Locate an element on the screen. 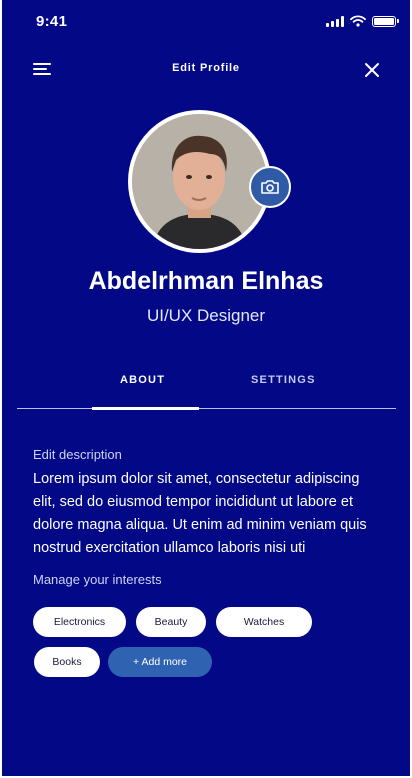  interests-label: Manage your interests is located at coordinates (97, 579).